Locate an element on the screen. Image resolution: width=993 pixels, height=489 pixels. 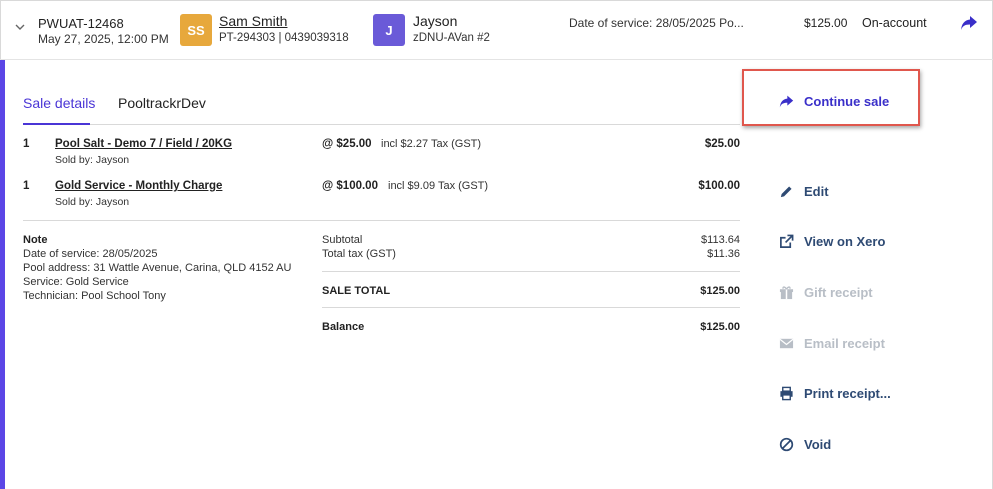
line-item-name-link: Pool Salt - Demo 7 / Field / 20KG is located at coordinates (143, 144).